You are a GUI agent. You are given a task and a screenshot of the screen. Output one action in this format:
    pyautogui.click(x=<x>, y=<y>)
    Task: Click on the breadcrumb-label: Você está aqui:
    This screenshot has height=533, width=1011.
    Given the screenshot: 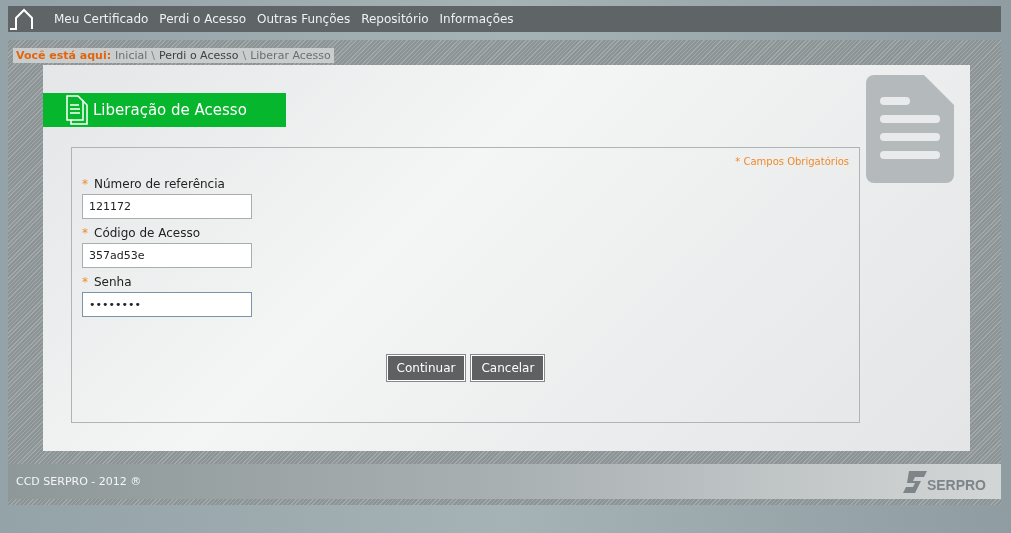 What is the action you would take?
    pyautogui.click(x=64, y=55)
    